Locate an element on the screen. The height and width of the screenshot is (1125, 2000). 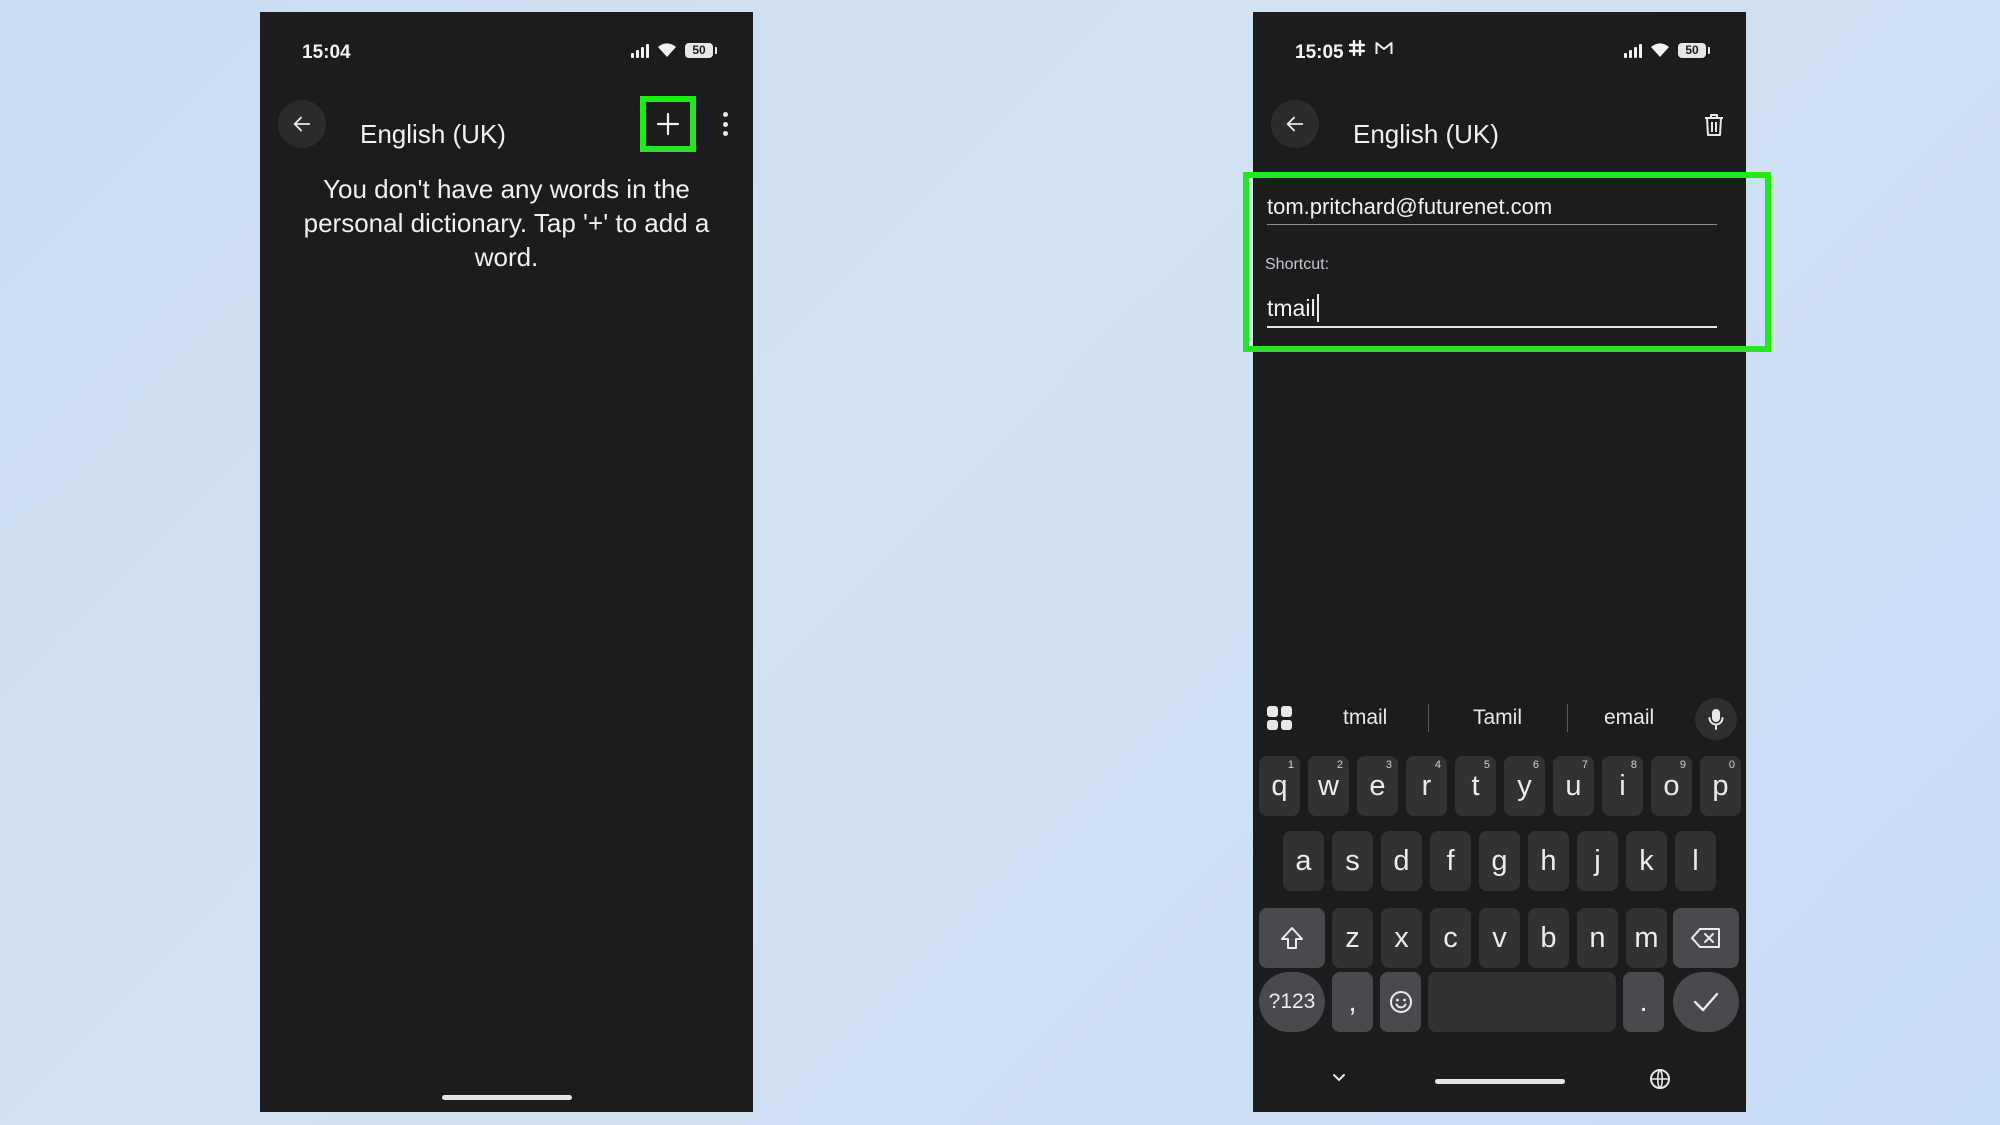
notification-icons is located at coordinates (1371, 48).